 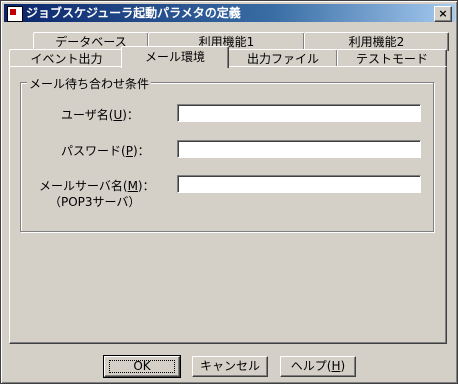 I want to click on tab-label: テストモード, so click(x=391, y=59).